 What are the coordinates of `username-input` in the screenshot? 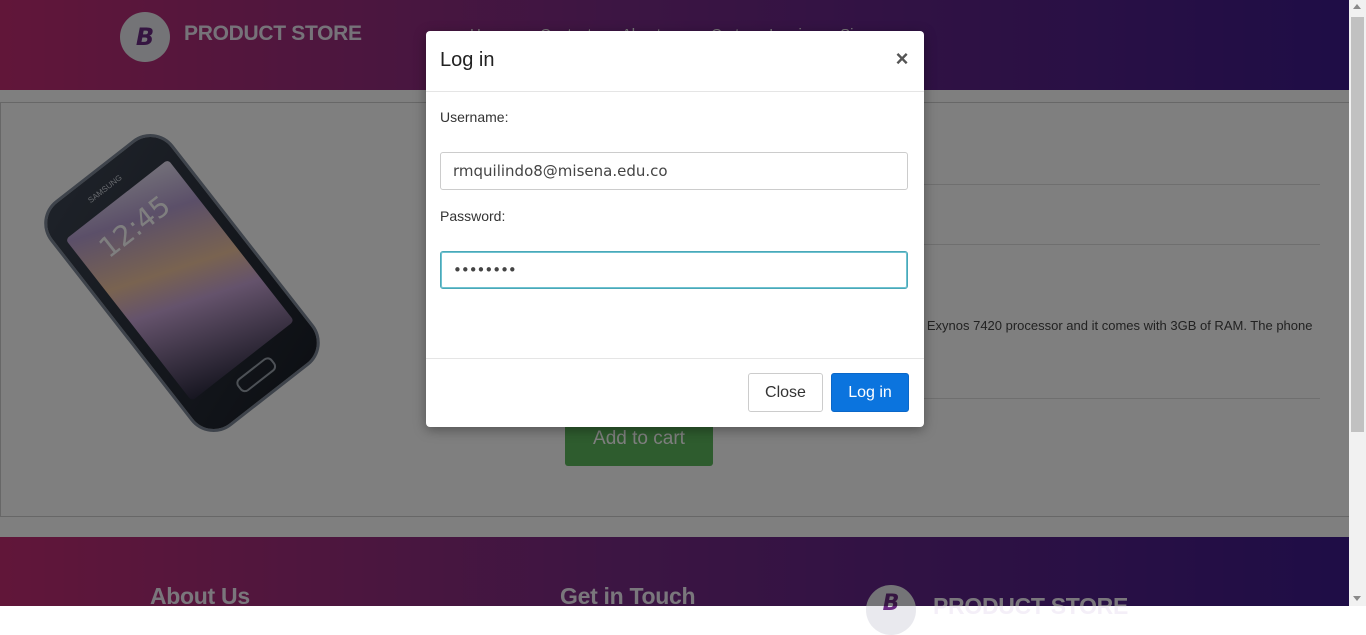 It's located at (674, 171).